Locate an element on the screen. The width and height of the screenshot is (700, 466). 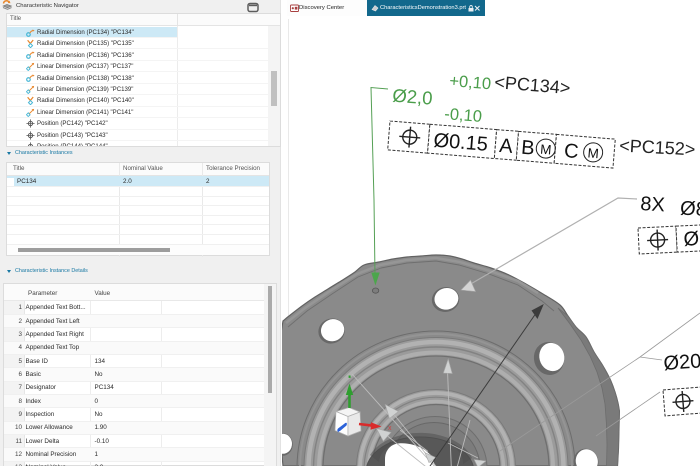
svg-text: <PC152> is located at coordinates (657, 148).